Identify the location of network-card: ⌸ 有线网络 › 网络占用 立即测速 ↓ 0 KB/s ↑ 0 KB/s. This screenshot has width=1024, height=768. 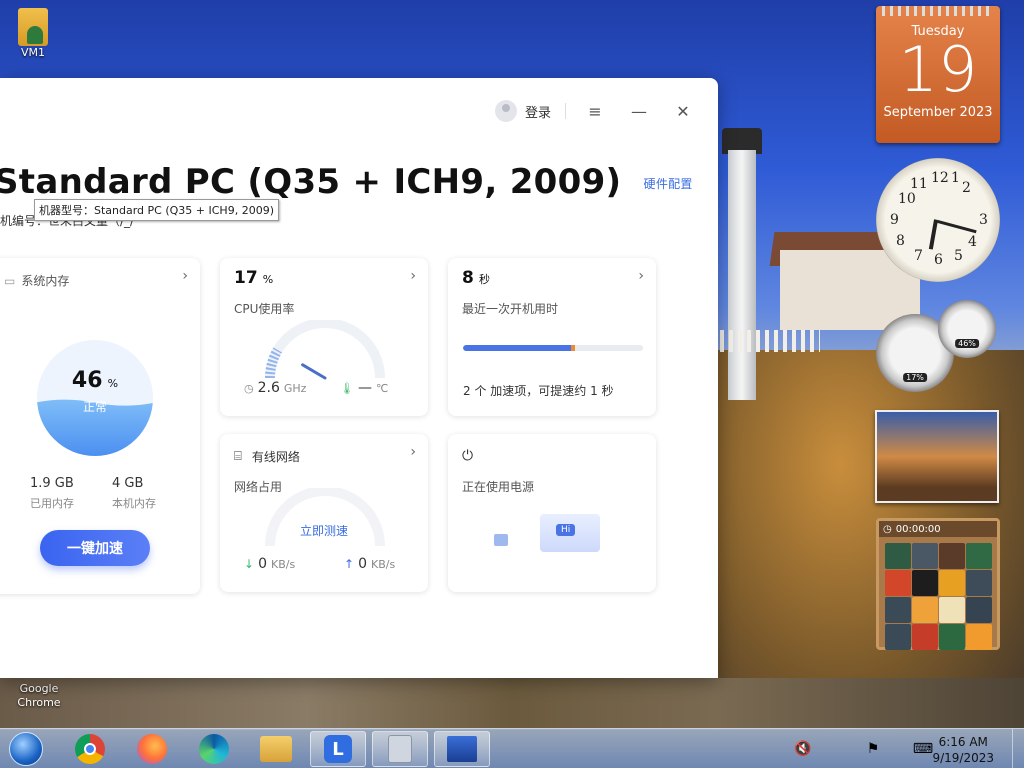
(324, 513).